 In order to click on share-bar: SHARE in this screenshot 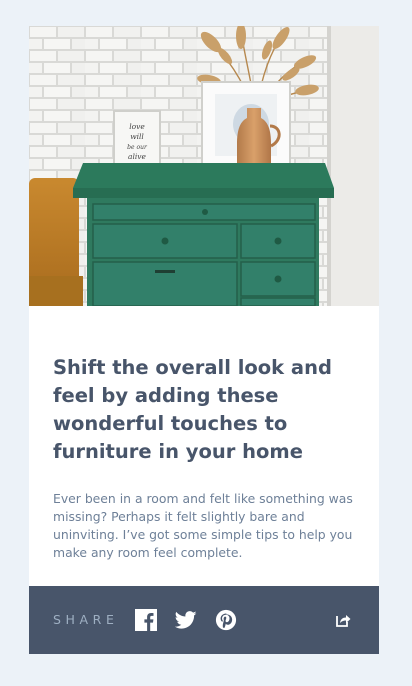, I will do `click(204, 620)`.